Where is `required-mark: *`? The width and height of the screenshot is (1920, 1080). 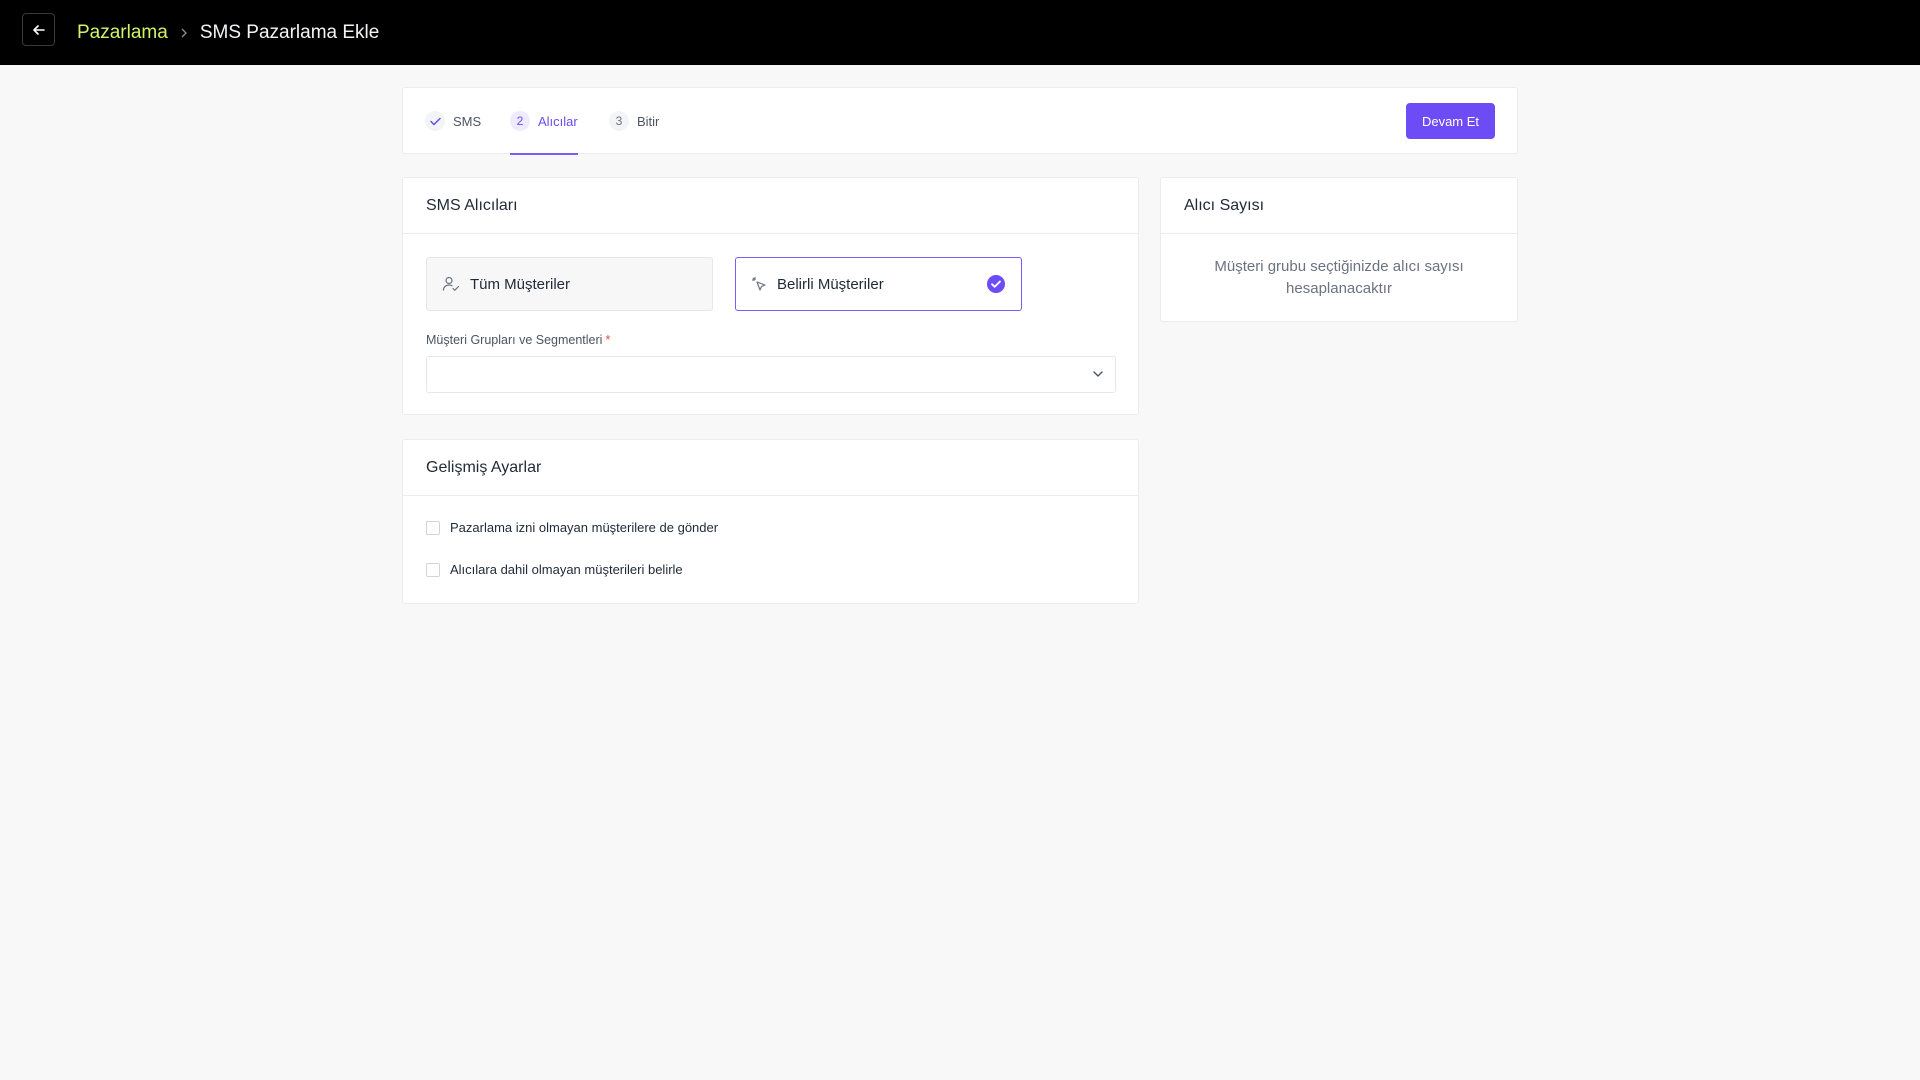 required-mark: * is located at coordinates (608, 340).